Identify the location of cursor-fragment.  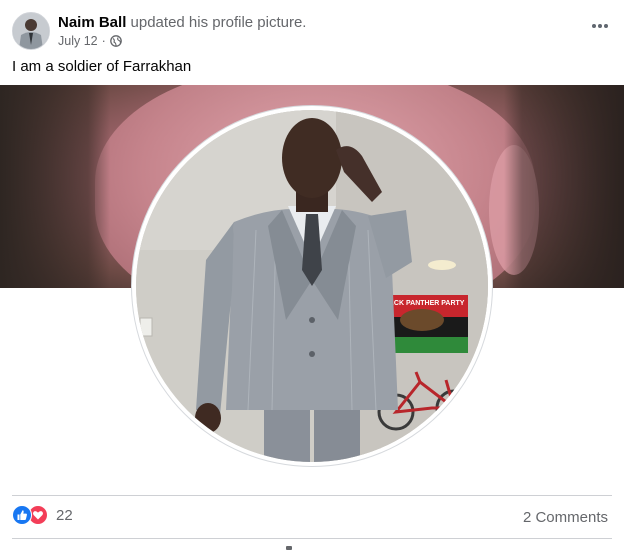
(289, 548).